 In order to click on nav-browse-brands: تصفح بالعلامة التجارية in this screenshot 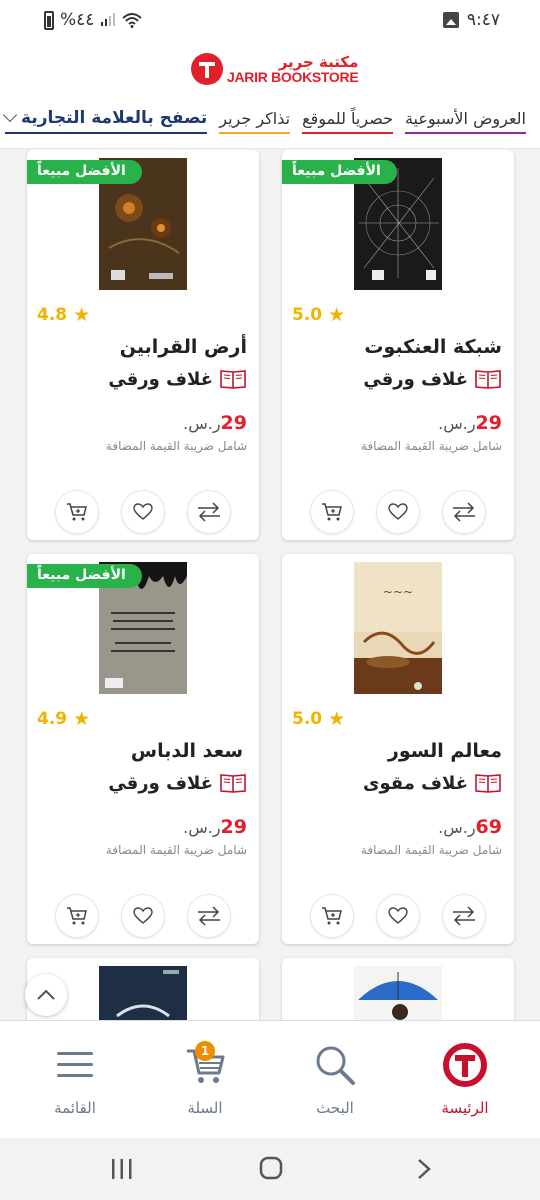, I will do `click(105, 120)`.